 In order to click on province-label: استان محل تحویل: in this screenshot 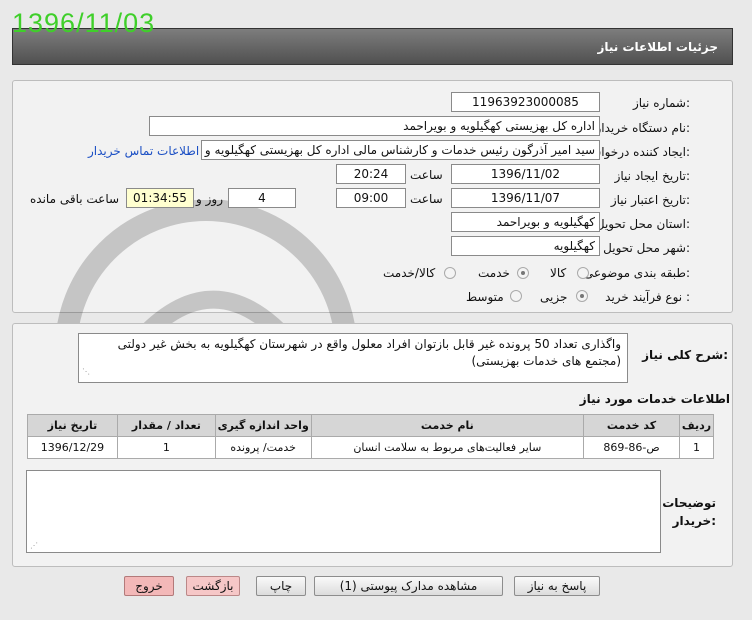, I will do `click(642, 224)`.